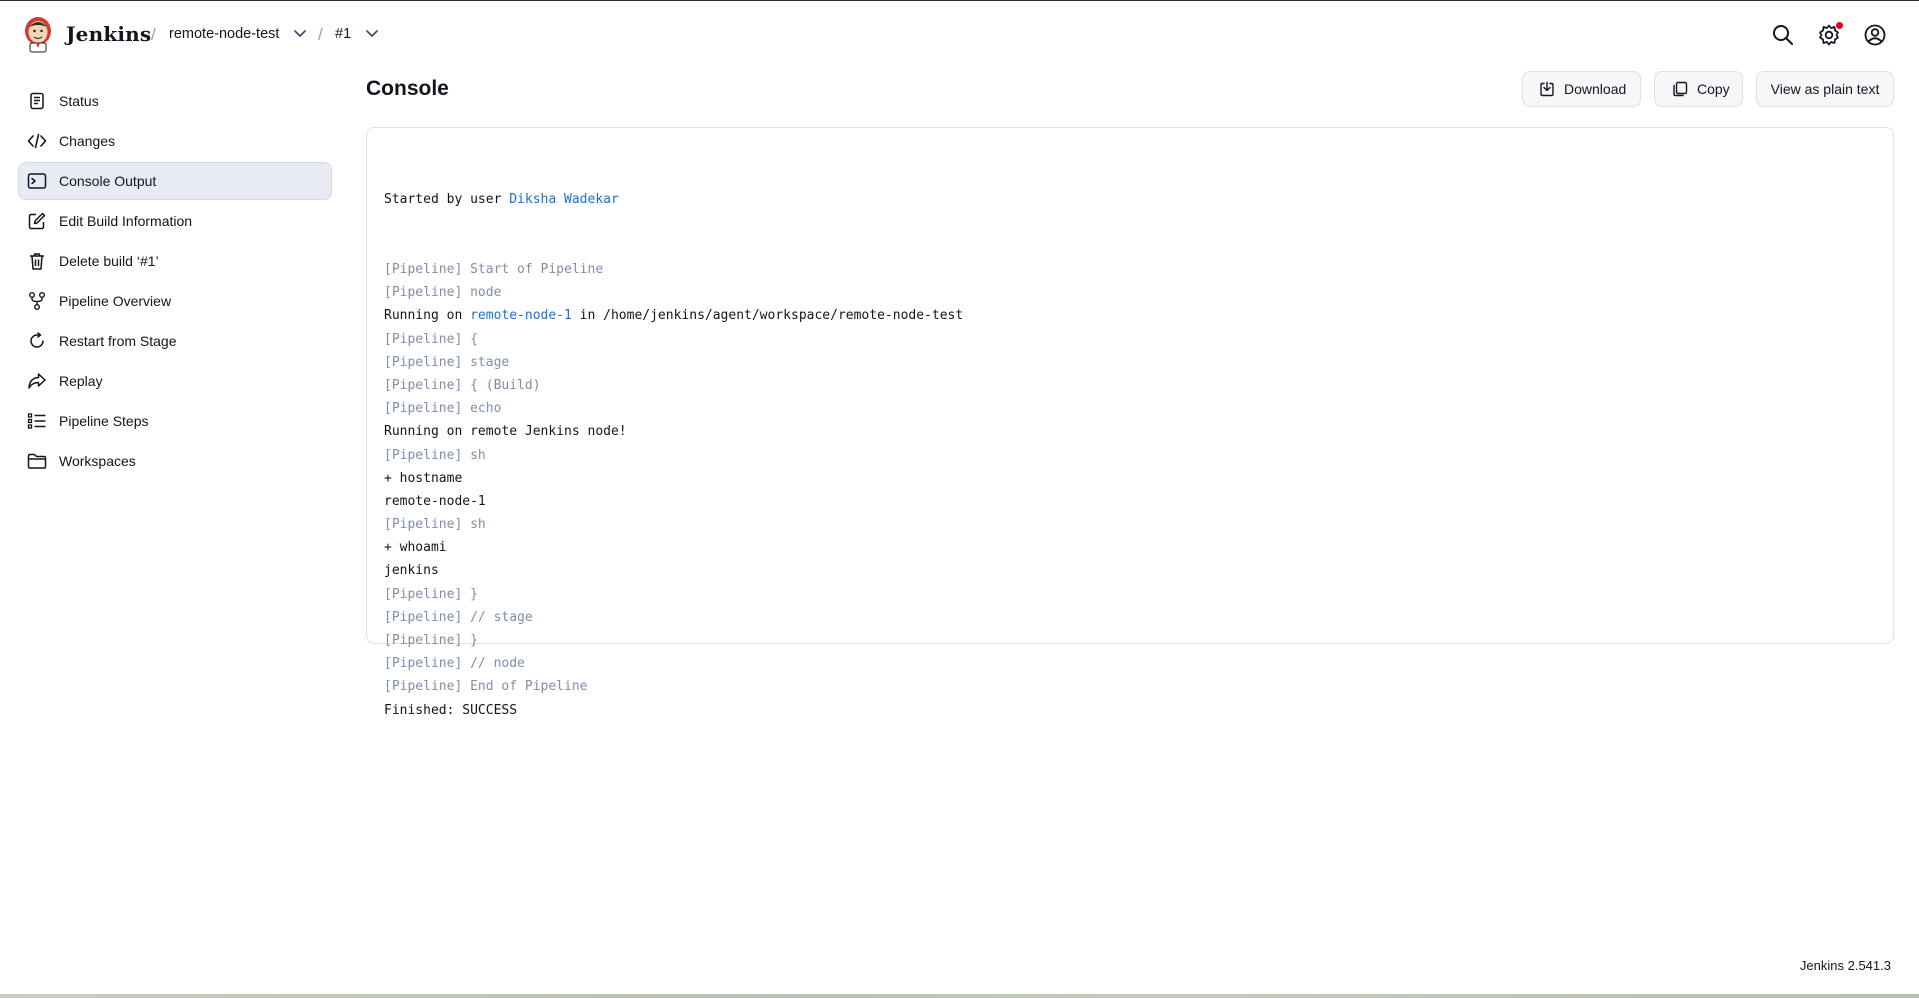 This screenshot has height=998, width=1919. Describe the element at coordinates (458, 617) in the screenshot. I see `console-line: [Pipeline] // stage` at that location.